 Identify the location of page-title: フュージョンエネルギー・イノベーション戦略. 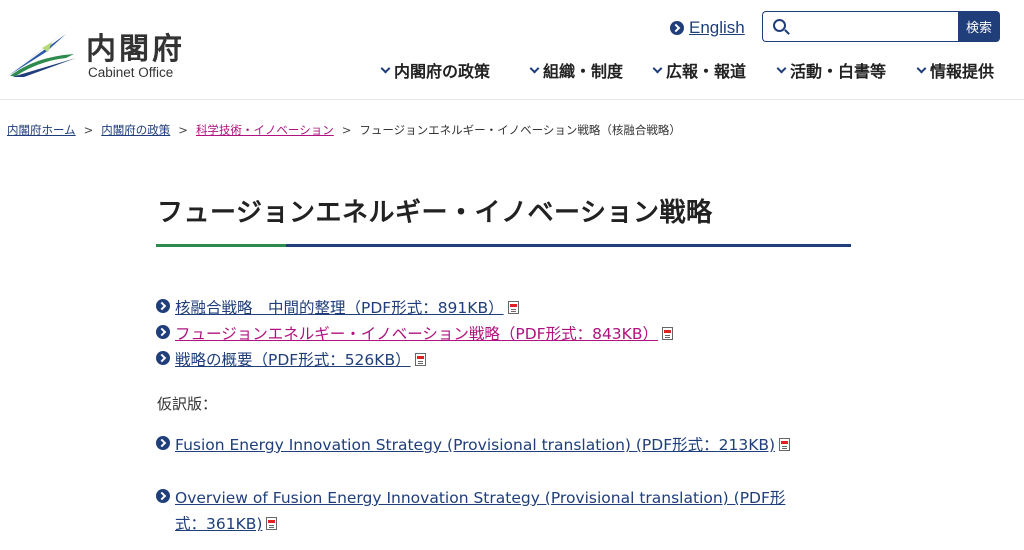
(435, 213).